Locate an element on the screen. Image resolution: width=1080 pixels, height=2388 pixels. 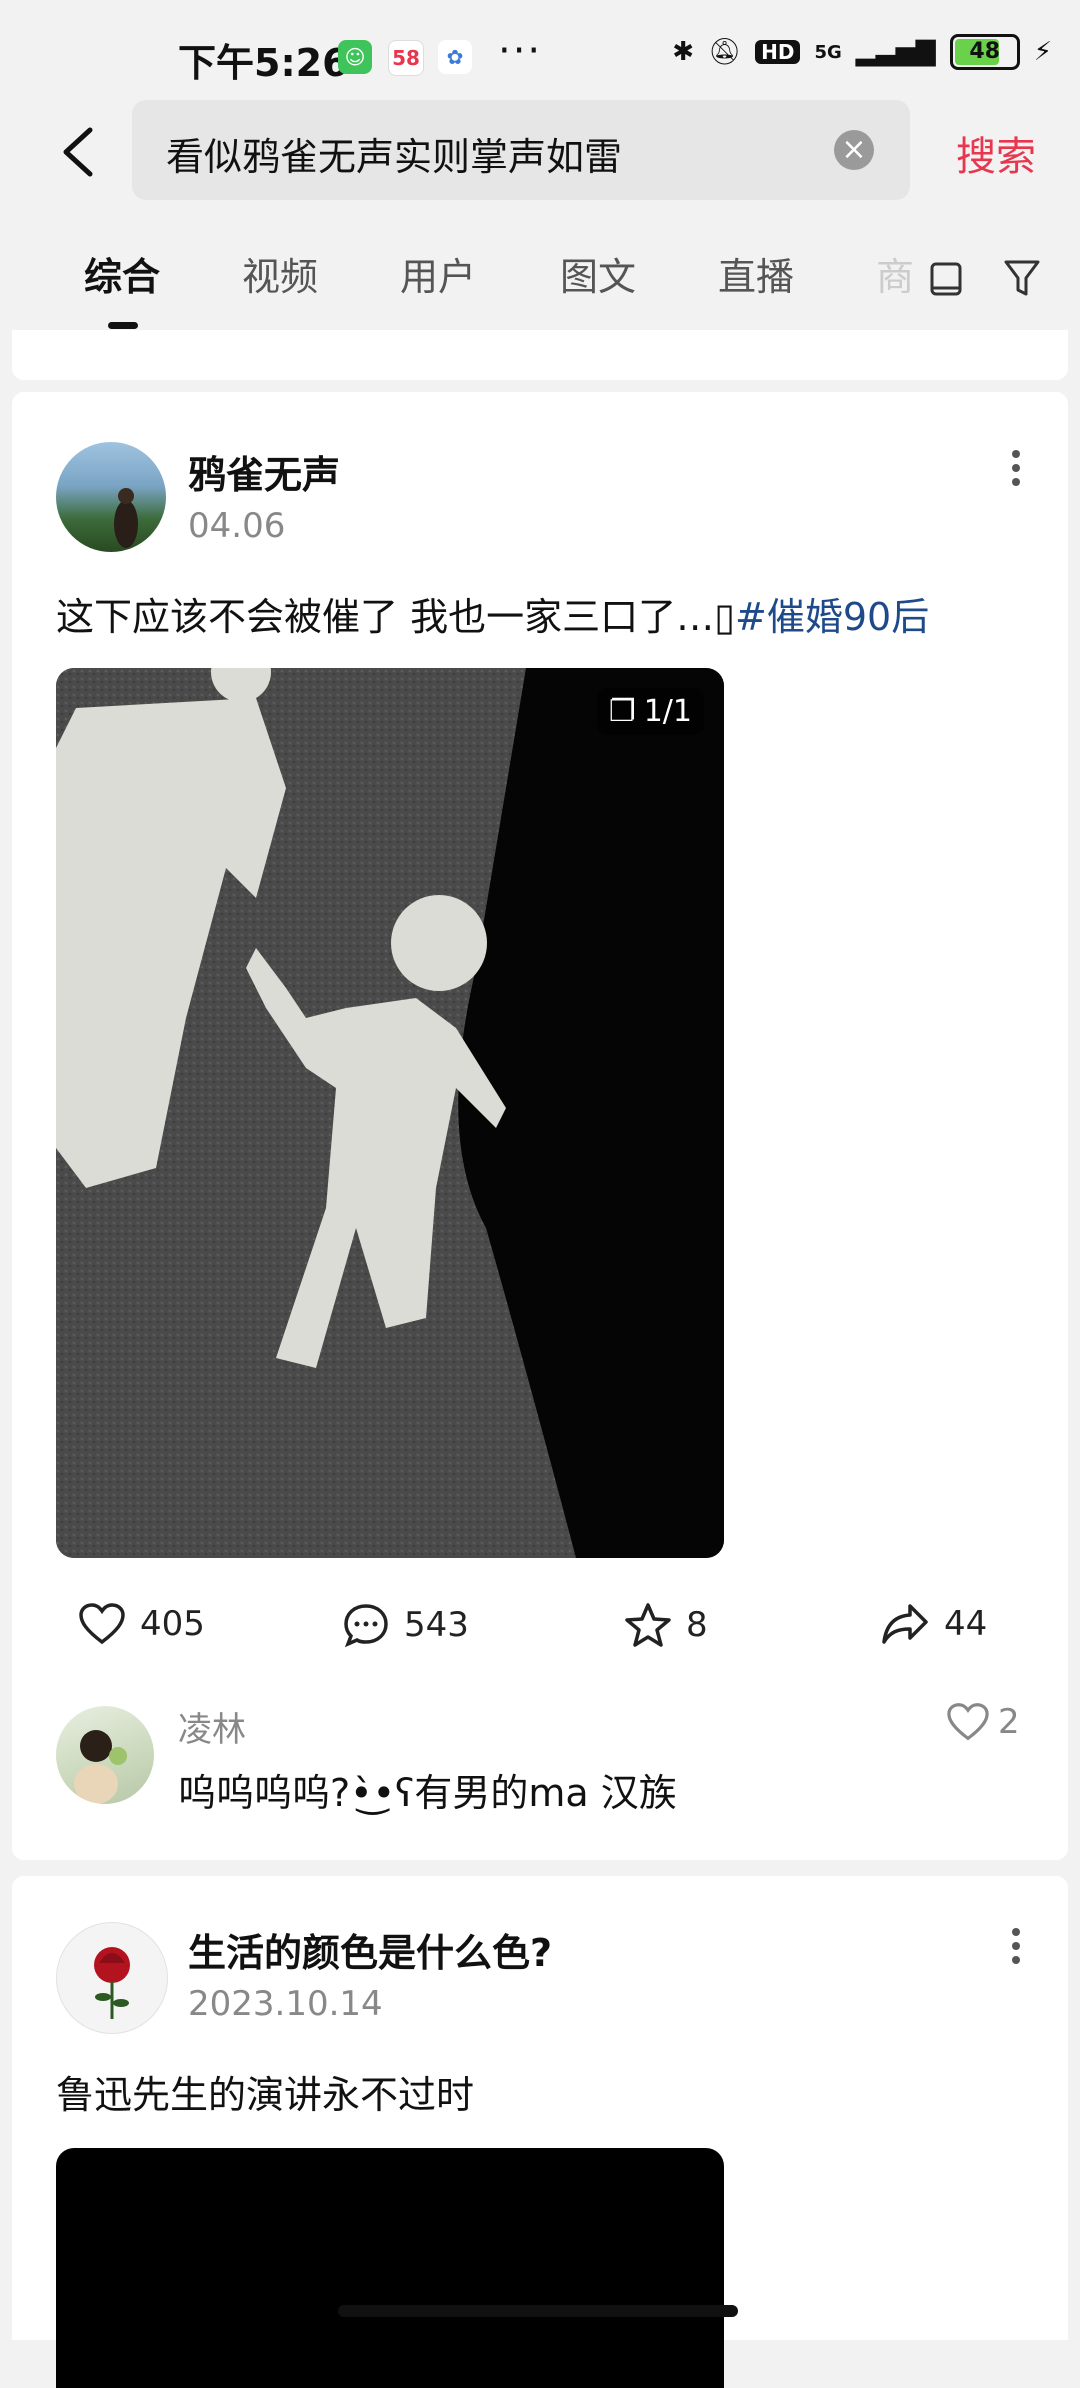
tab-shop: 商 is located at coordinates (895, 273).